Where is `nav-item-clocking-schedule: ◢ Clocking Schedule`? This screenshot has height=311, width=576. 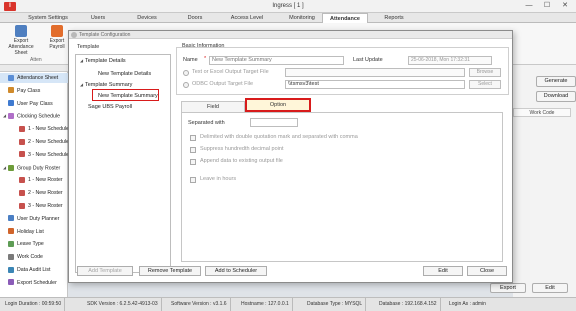 nav-item-clocking-schedule: ◢ Clocking Schedule is located at coordinates (34, 116).